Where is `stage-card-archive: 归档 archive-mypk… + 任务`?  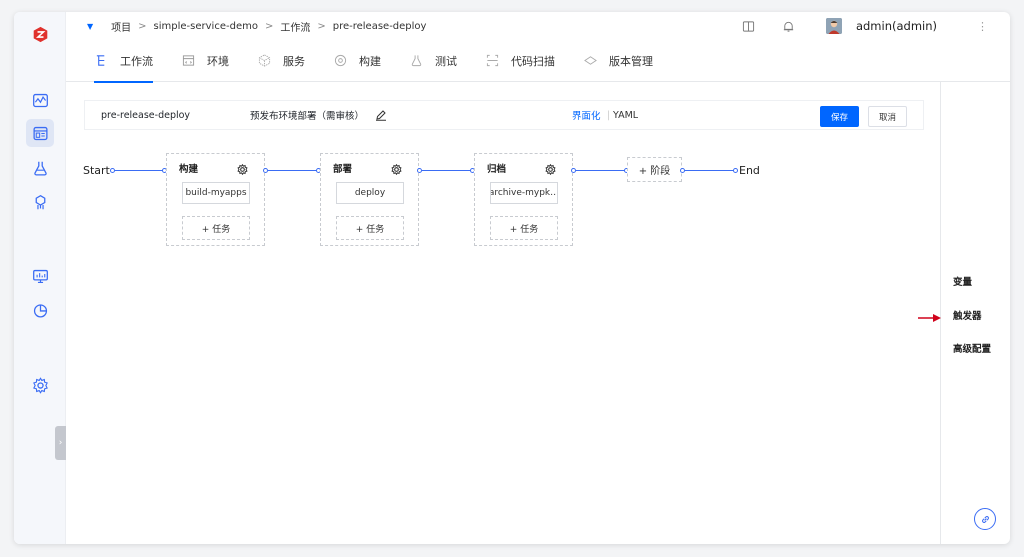 stage-card-archive: 归档 archive-mypk… + 任务 is located at coordinates (523, 199).